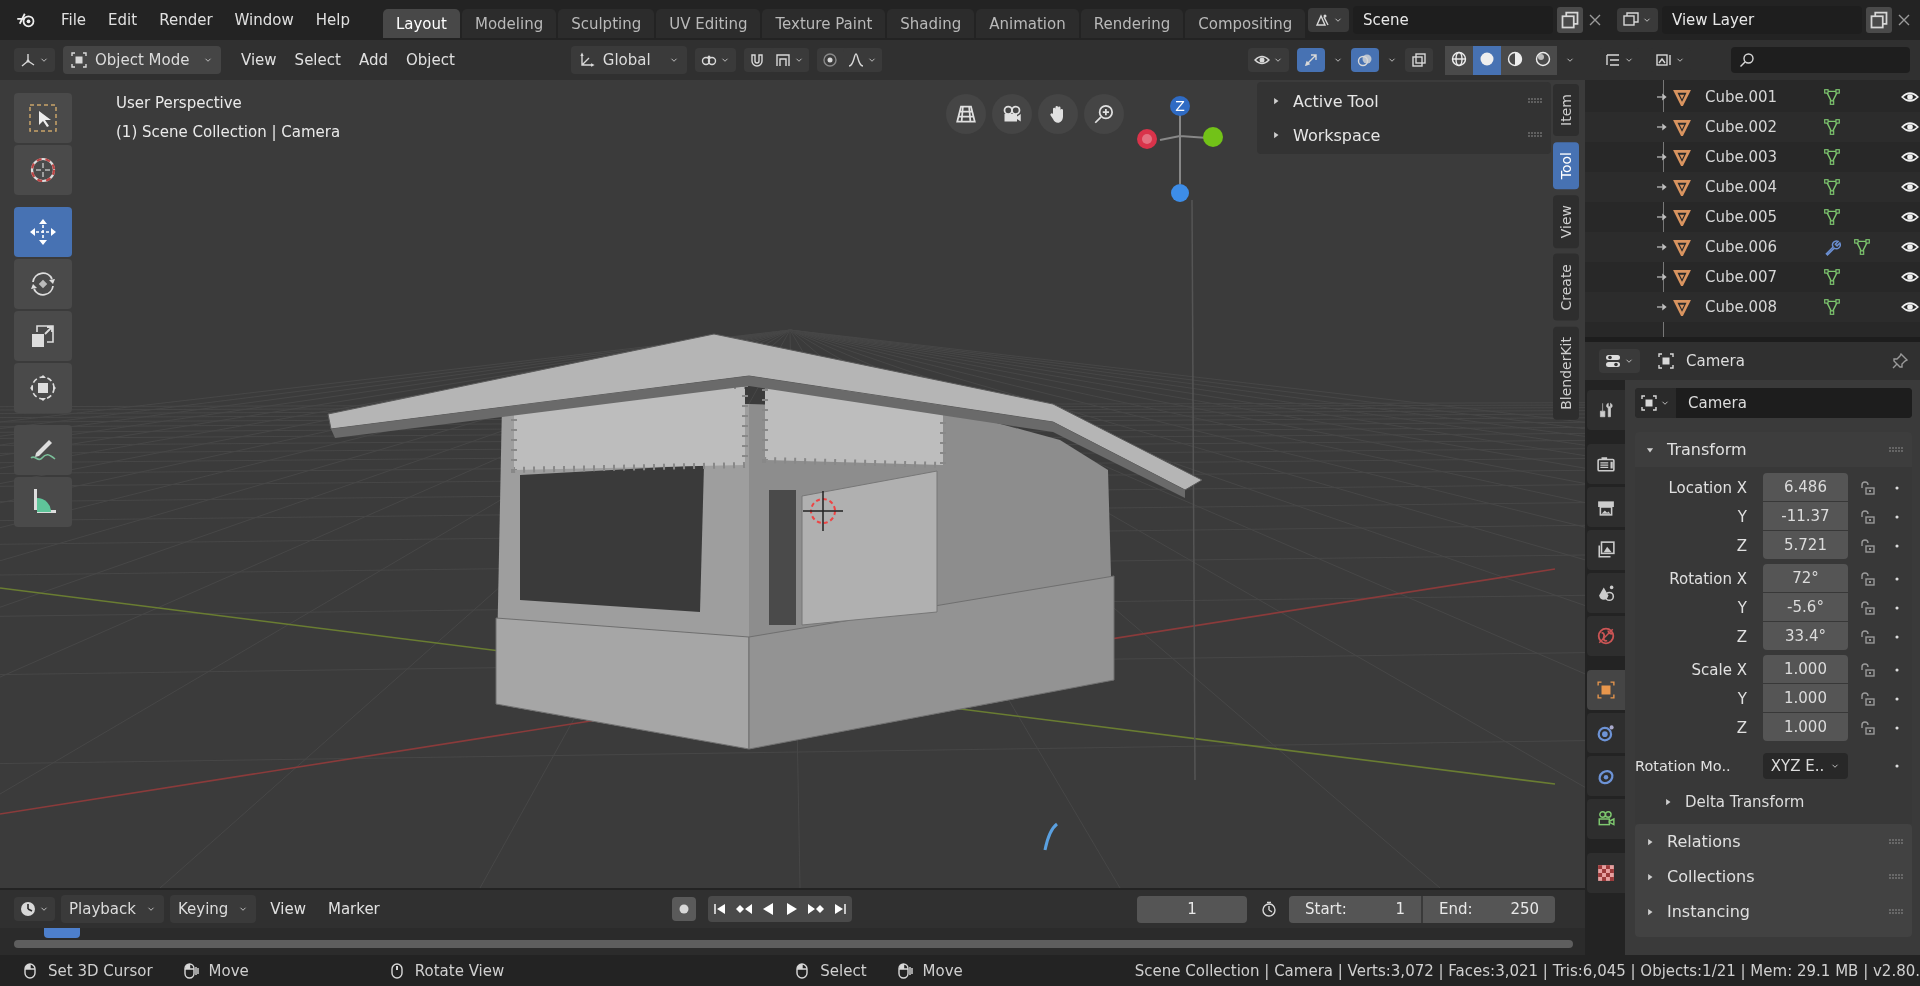 Image resolution: width=1920 pixels, height=986 pixels. What do you see at coordinates (332, 20) in the screenshot?
I see `menu-item: Help` at bounding box center [332, 20].